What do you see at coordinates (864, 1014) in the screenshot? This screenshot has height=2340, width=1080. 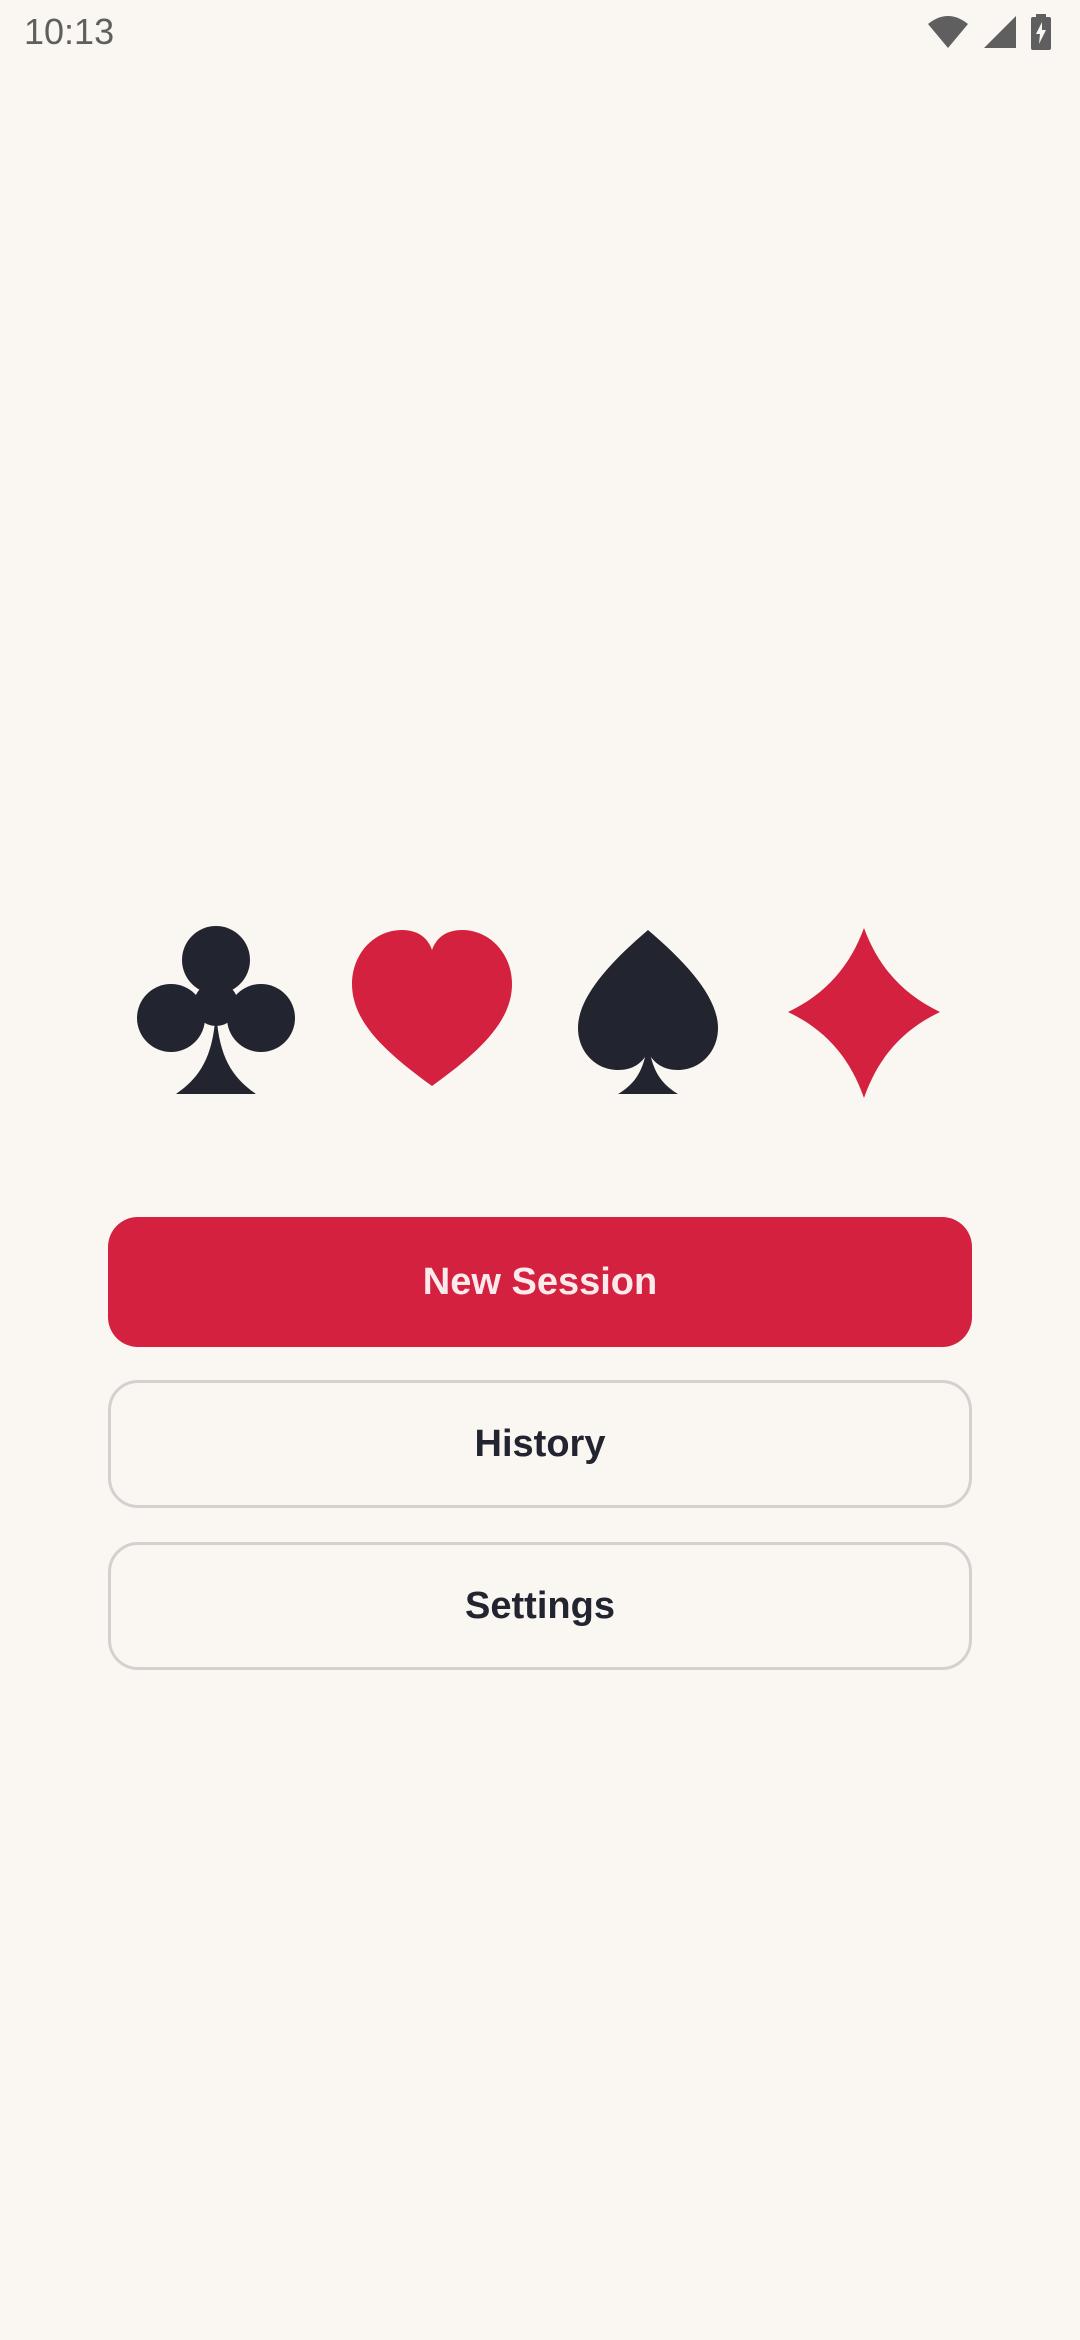 I see `diamond-icon` at bounding box center [864, 1014].